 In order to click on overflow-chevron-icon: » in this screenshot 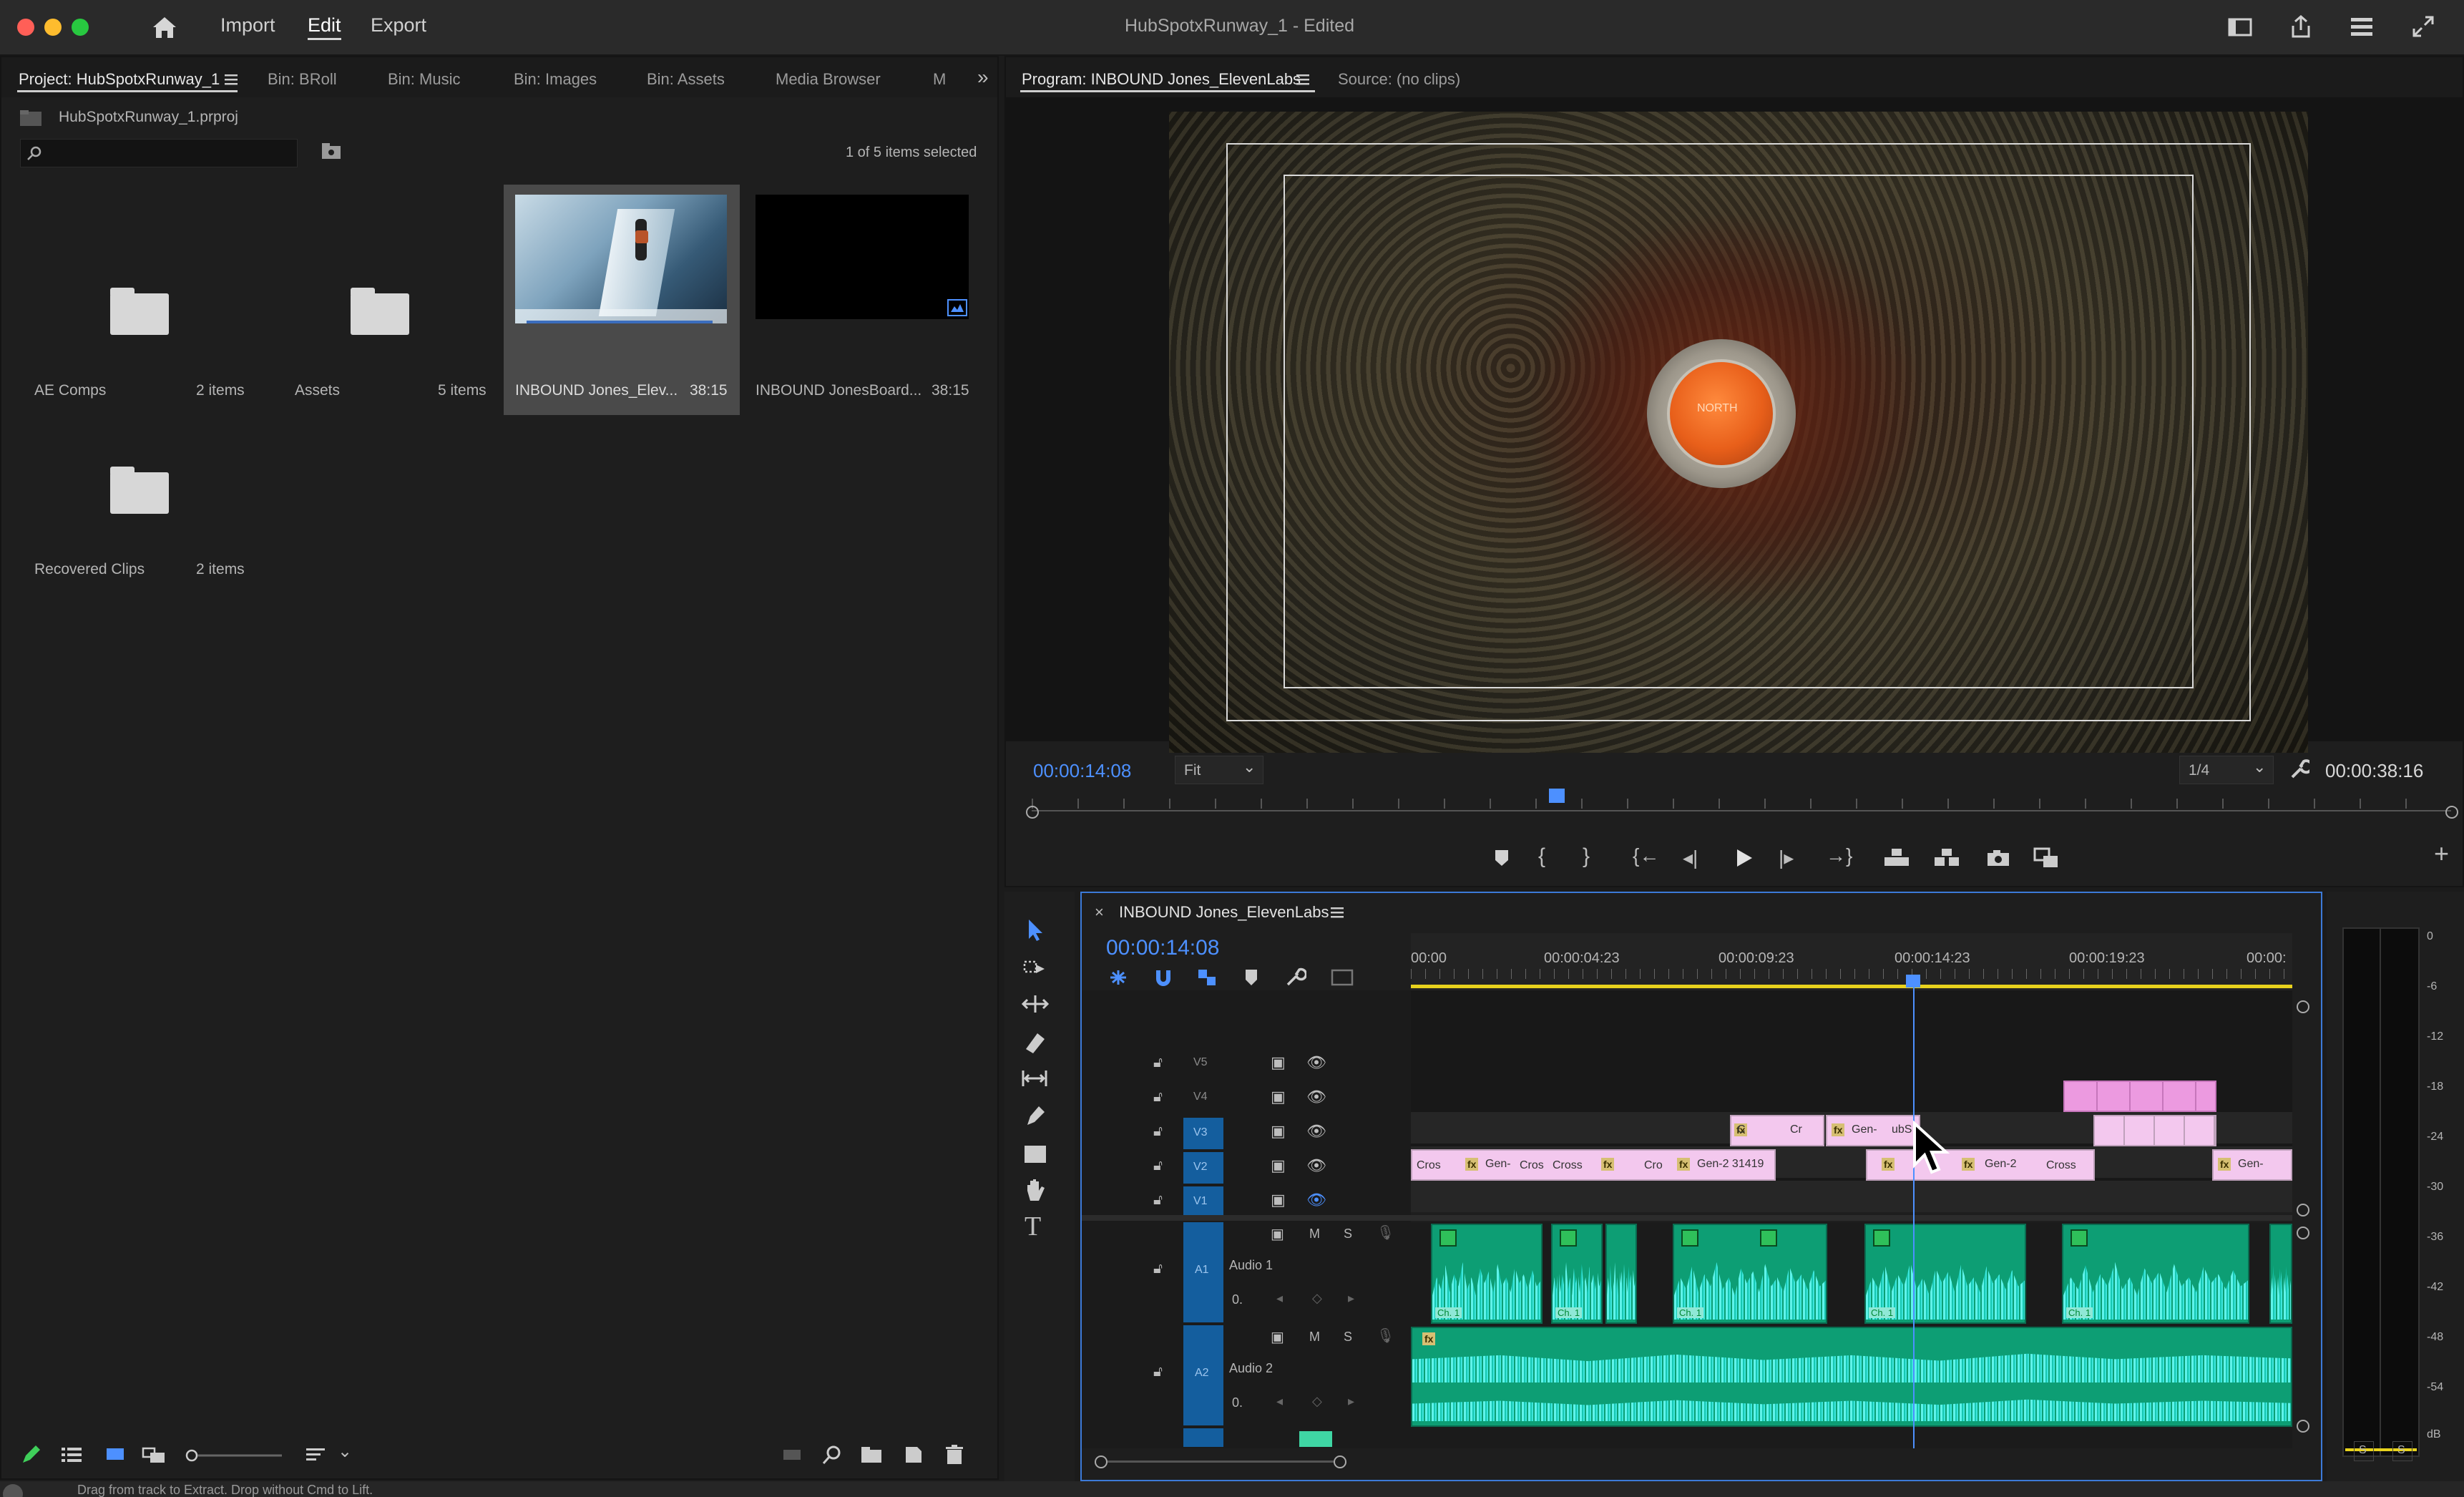, I will do `click(983, 77)`.